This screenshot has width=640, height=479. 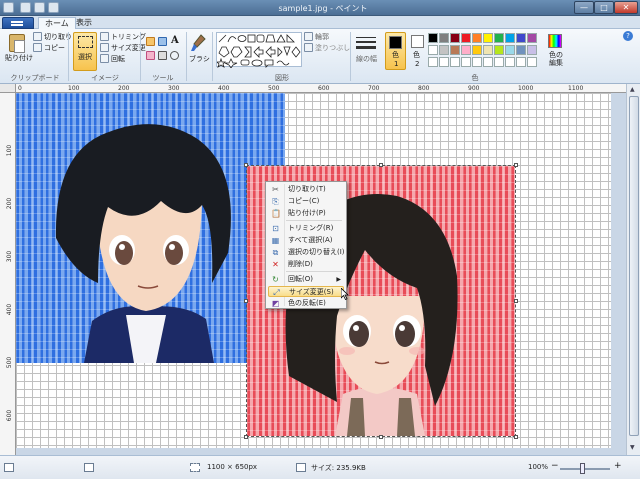 What do you see at coordinates (199, 59) in the screenshot?
I see `brush-button-label: ブラシ` at bounding box center [199, 59].